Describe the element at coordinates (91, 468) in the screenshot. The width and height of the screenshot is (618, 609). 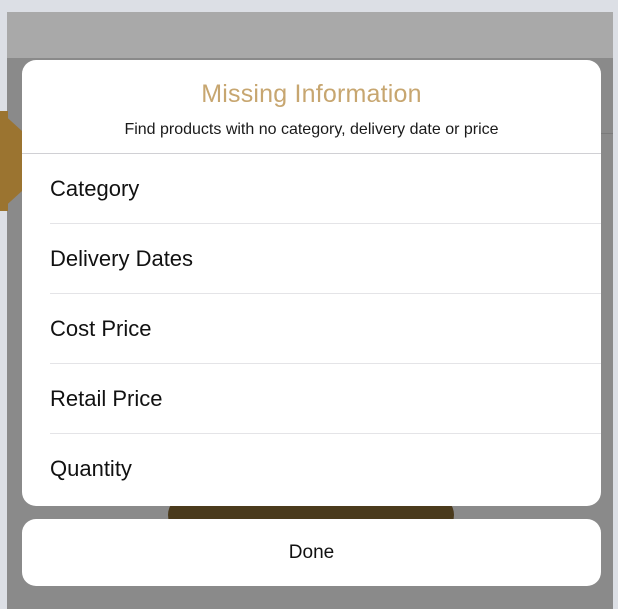
I see `option-label: Quantity` at that location.